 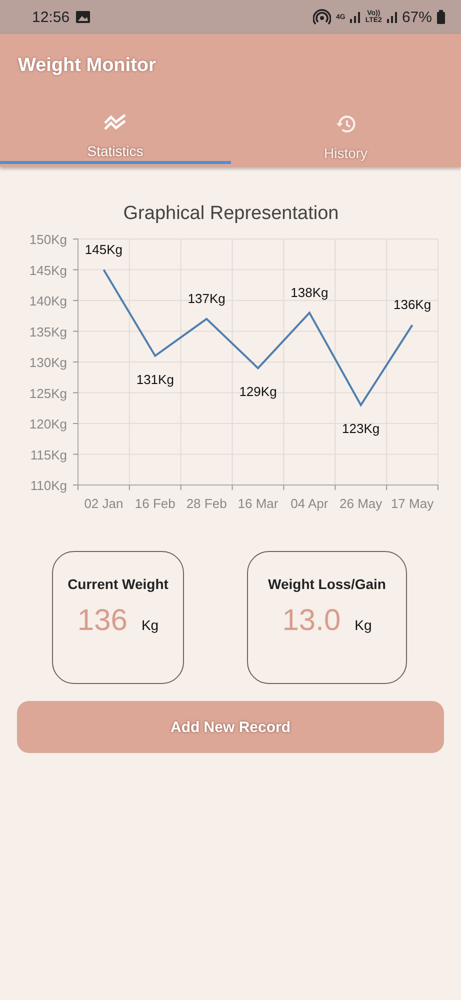 I want to click on hotspot-icon, so click(x=322, y=17).